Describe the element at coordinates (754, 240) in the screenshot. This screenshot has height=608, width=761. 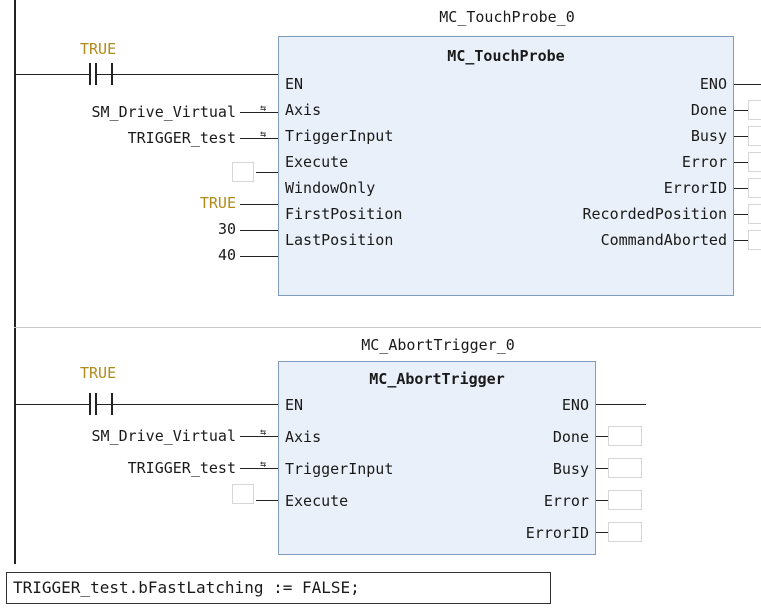
I see `output-commandaborted-box` at that location.